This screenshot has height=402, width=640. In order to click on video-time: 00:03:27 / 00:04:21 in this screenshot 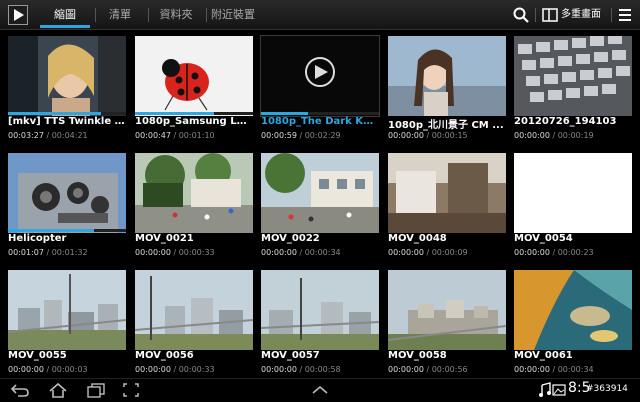, I will do `click(48, 135)`.